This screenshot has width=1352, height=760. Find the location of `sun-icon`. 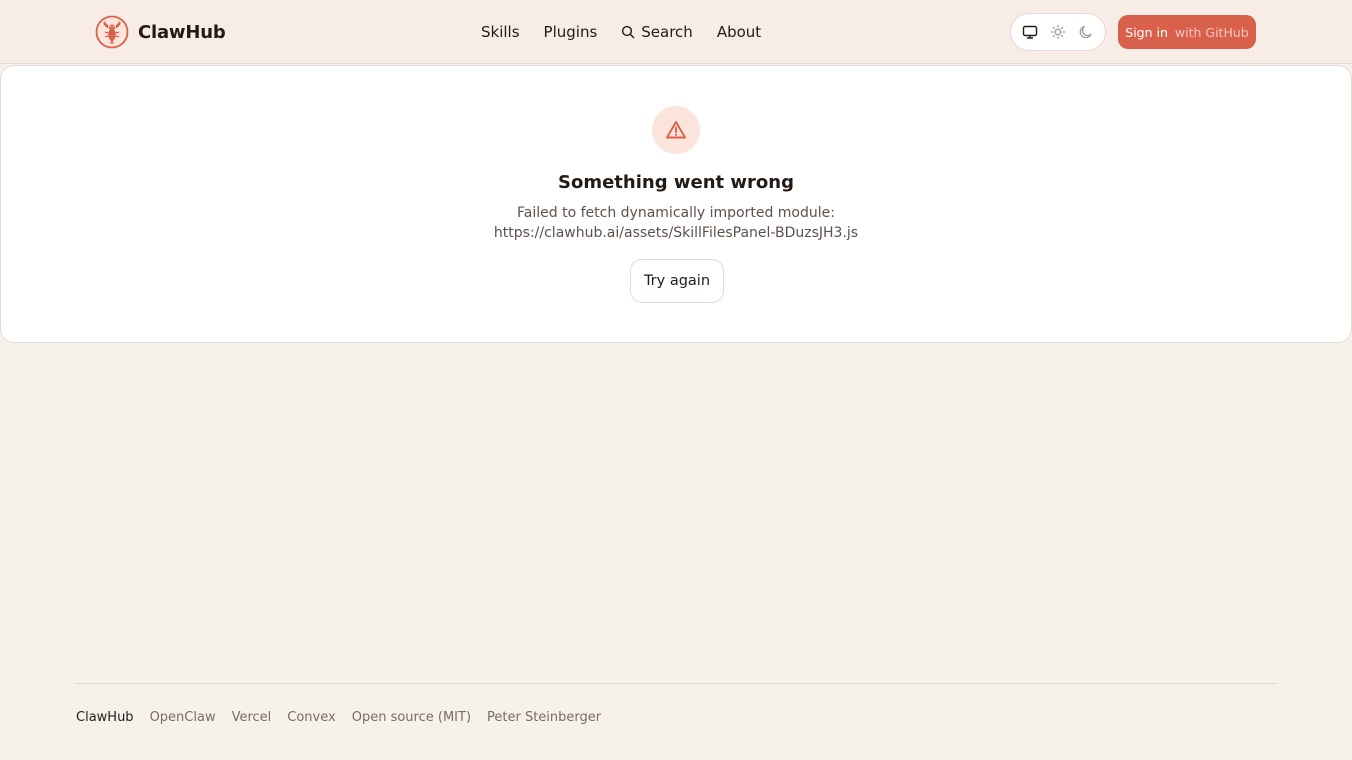

sun-icon is located at coordinates (1058, 32).